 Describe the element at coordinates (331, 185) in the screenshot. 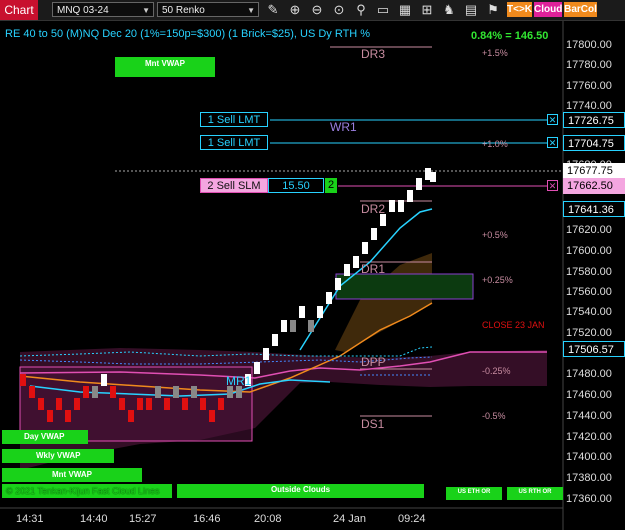

I see `order-qty-badge: 2` at that location.